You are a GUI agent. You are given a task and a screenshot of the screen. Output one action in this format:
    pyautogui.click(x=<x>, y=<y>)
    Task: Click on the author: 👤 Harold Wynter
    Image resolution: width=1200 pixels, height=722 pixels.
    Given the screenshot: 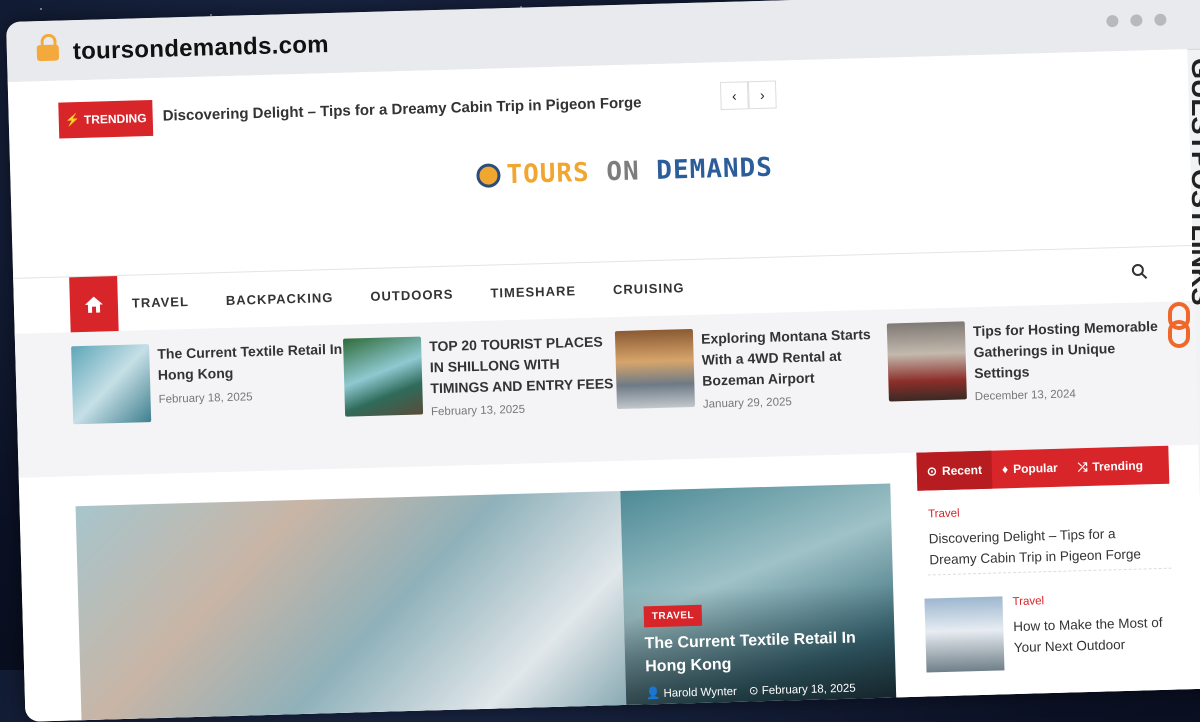 What is the action you would take?
    pyautogui.click(x=691, y=692)
    